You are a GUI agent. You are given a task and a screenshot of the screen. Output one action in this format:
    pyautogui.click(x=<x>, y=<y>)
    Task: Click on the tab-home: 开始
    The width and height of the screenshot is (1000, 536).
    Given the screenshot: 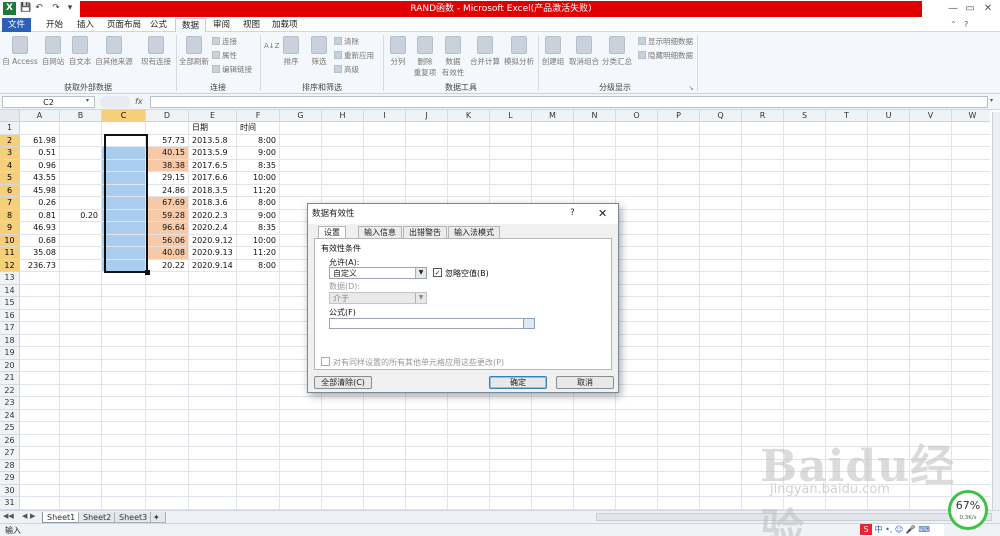 What is the action you would take?
    pyautogui.click(x=54, y=25)
    